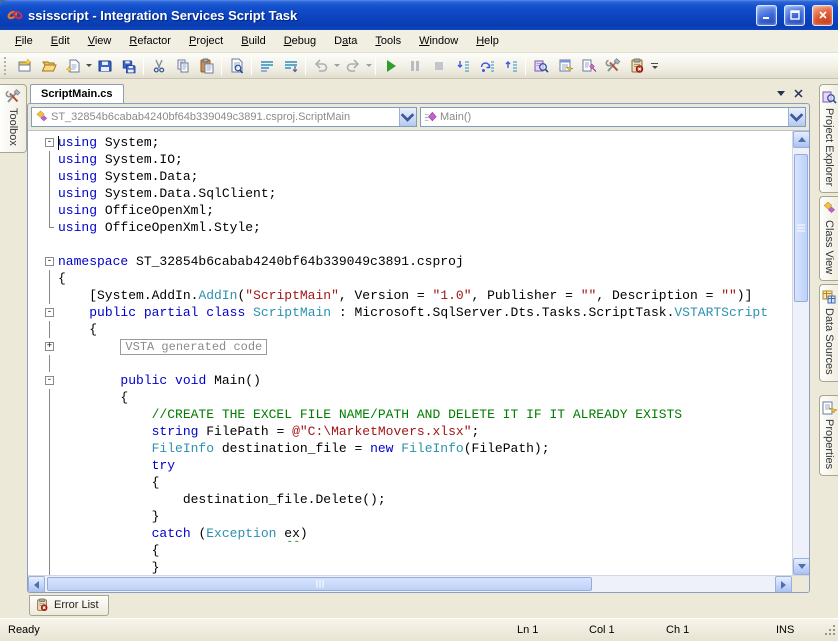 The image size is (838, 641). Describe the element at coordinates (410, 142) in the screenshot. I see `code-line: - using System;` at that location.